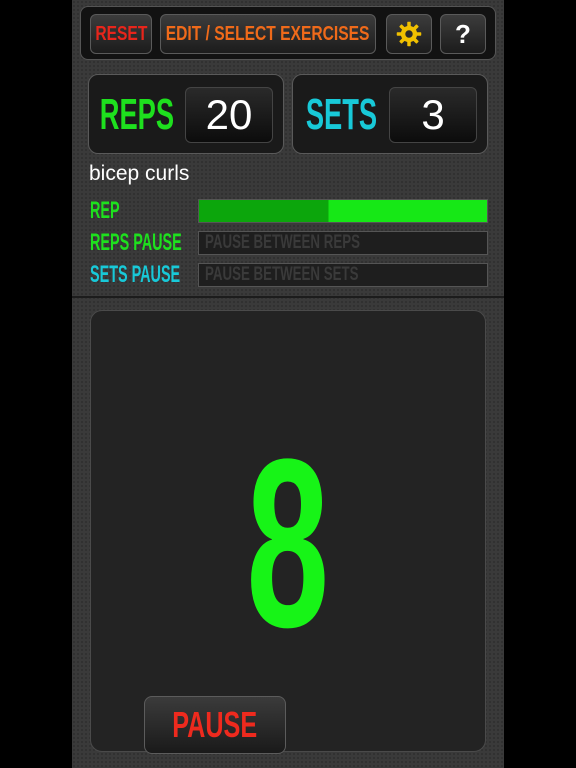 This screenshot has height=768, width=576. I want to click on sets-label: SETS, so click(341, 114).